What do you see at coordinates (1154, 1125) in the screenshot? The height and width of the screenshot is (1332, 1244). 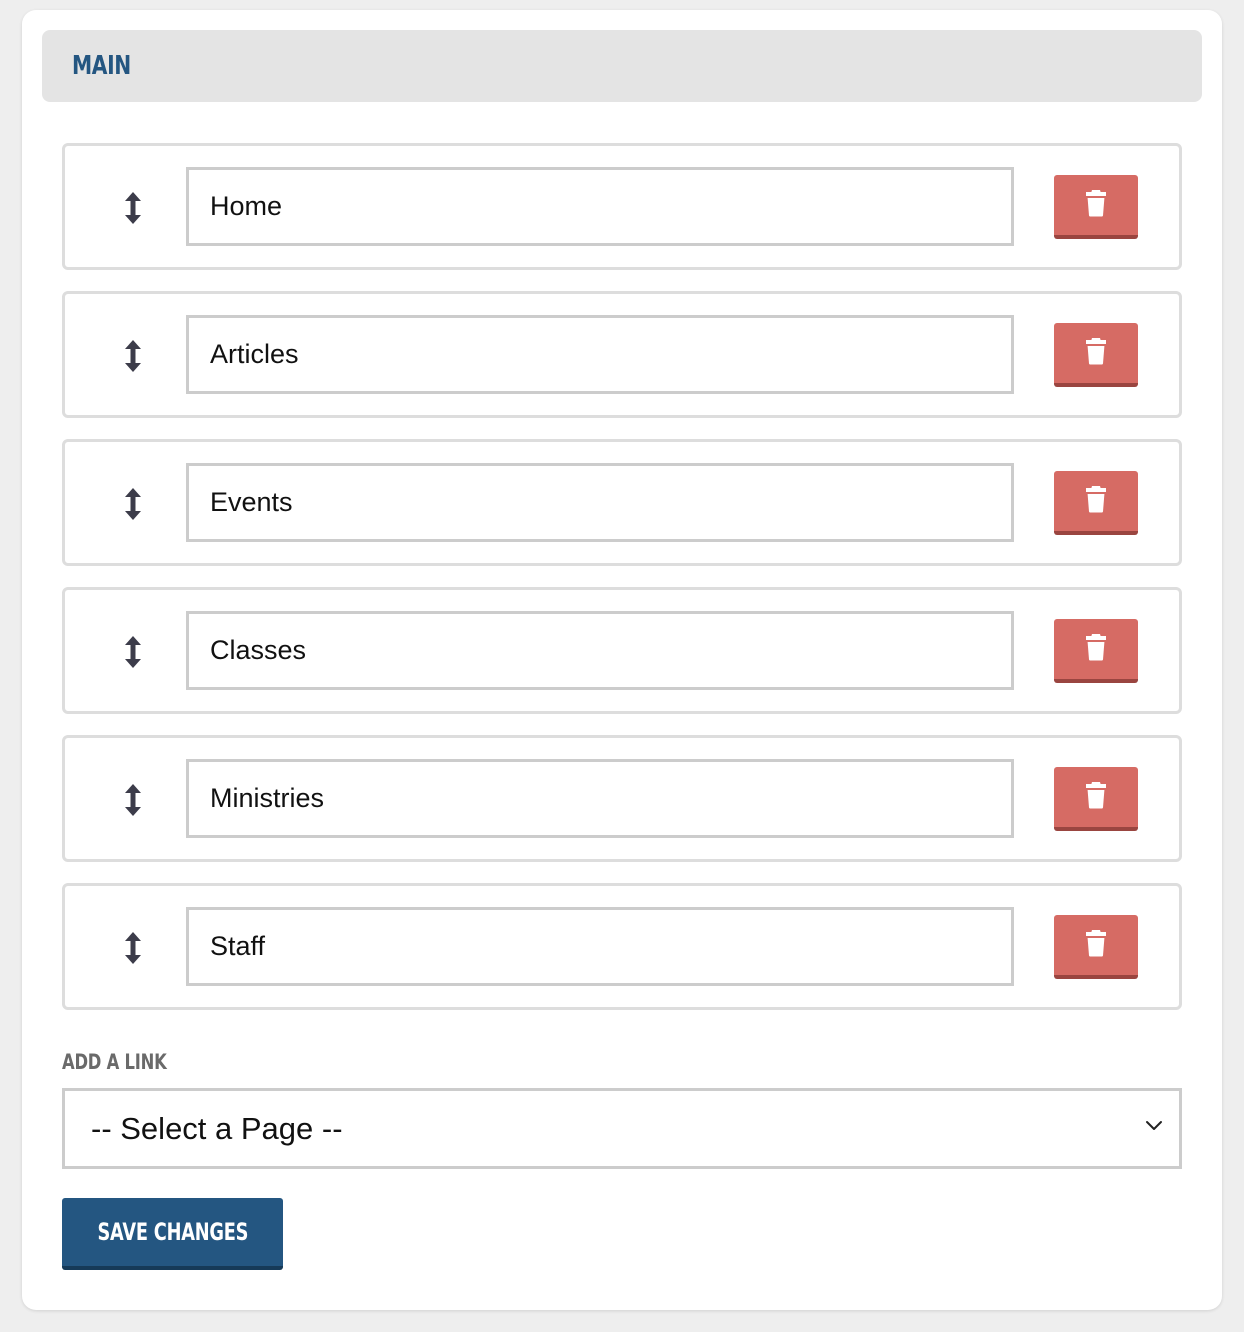 I see `chevron-down-icon` at bounding box center [1154, 1125].